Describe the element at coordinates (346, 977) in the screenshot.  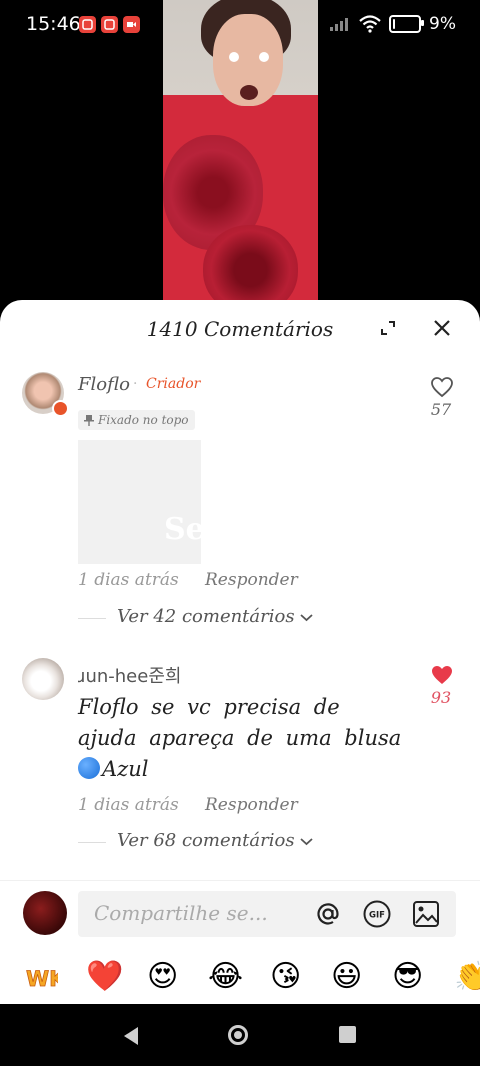
I see `smile-emoji: 😃` at that location.